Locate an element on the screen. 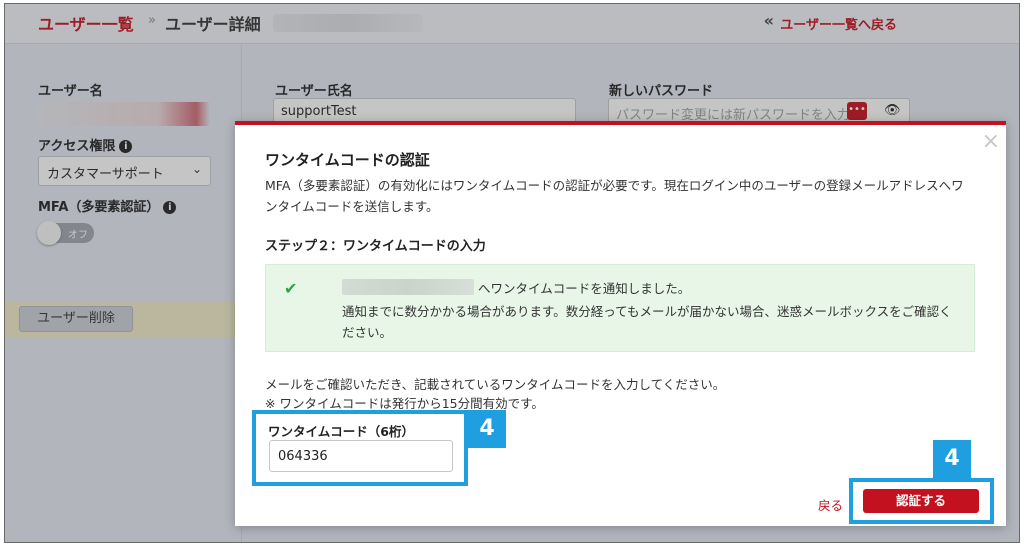 This screenshot has height=546, width=1024. highlight-verify-button is located at coordinates (921, 501).